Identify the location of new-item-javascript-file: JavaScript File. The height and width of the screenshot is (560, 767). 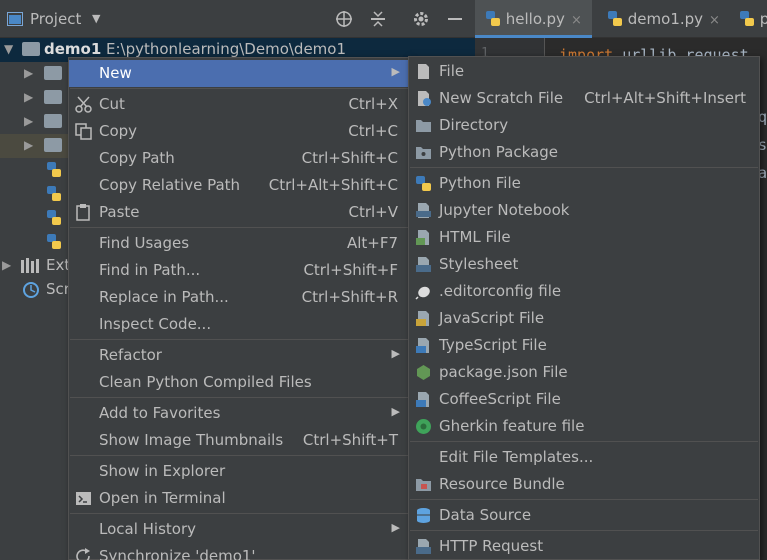
(584, 318).